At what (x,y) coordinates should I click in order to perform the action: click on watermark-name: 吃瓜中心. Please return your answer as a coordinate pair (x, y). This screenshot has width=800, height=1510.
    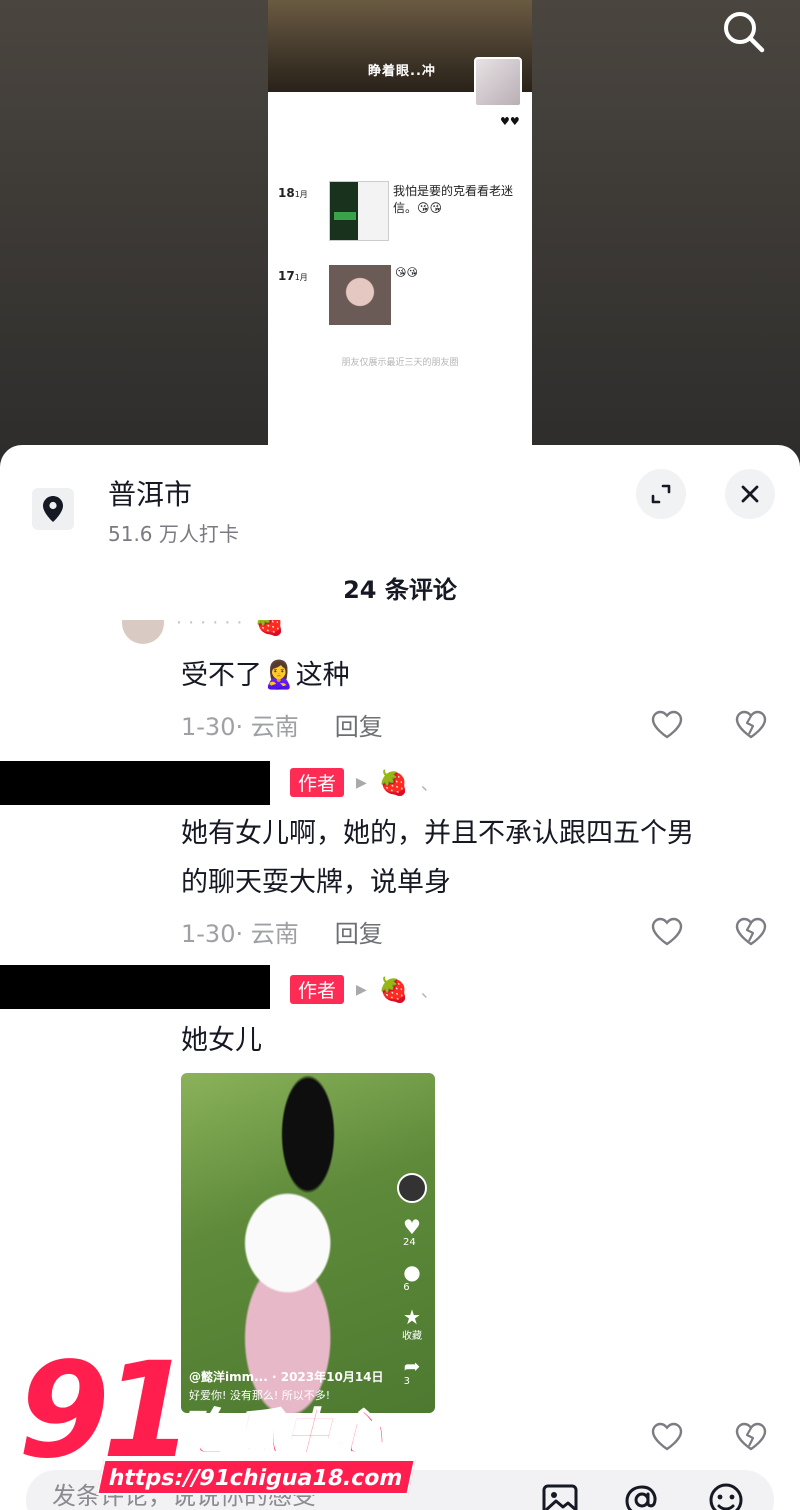
    Looking at the image, I should click on (281, 1433).